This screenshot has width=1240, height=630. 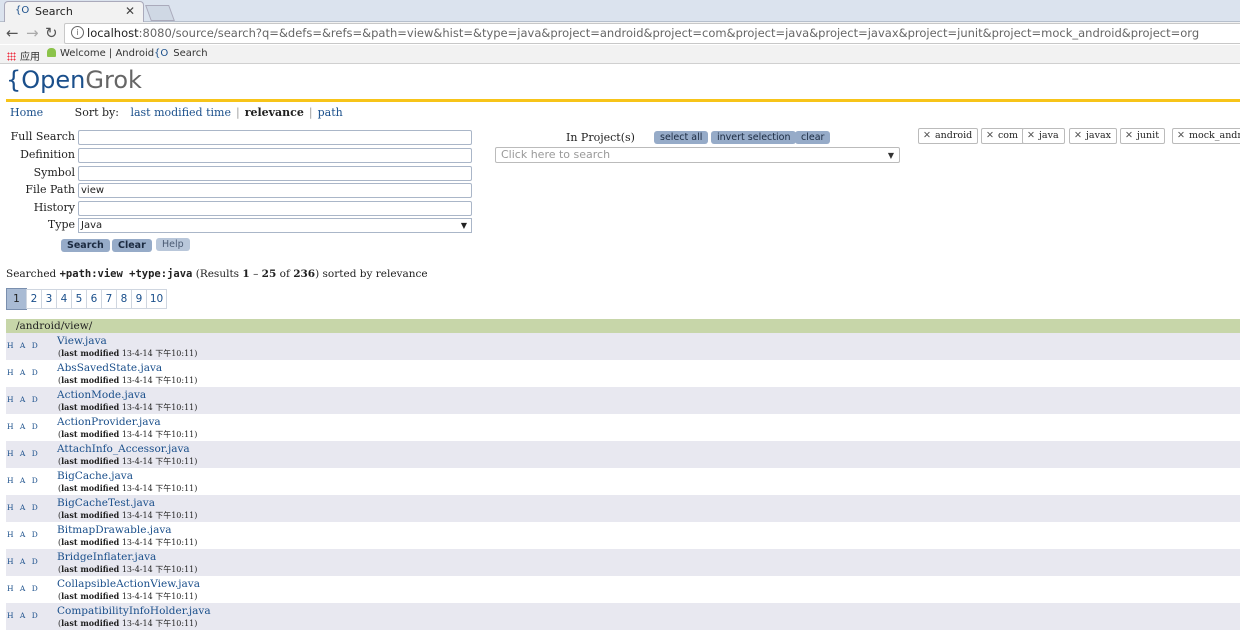 I want to click on file-link: CompatibilityInfoHolder.java, so click(x=134, y=611).